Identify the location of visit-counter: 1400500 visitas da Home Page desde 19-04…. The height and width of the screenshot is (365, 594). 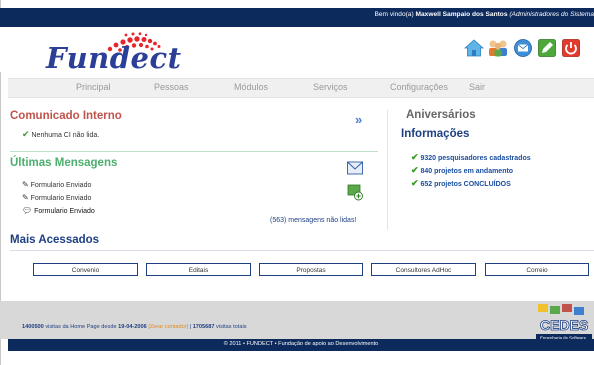
(134, 327).